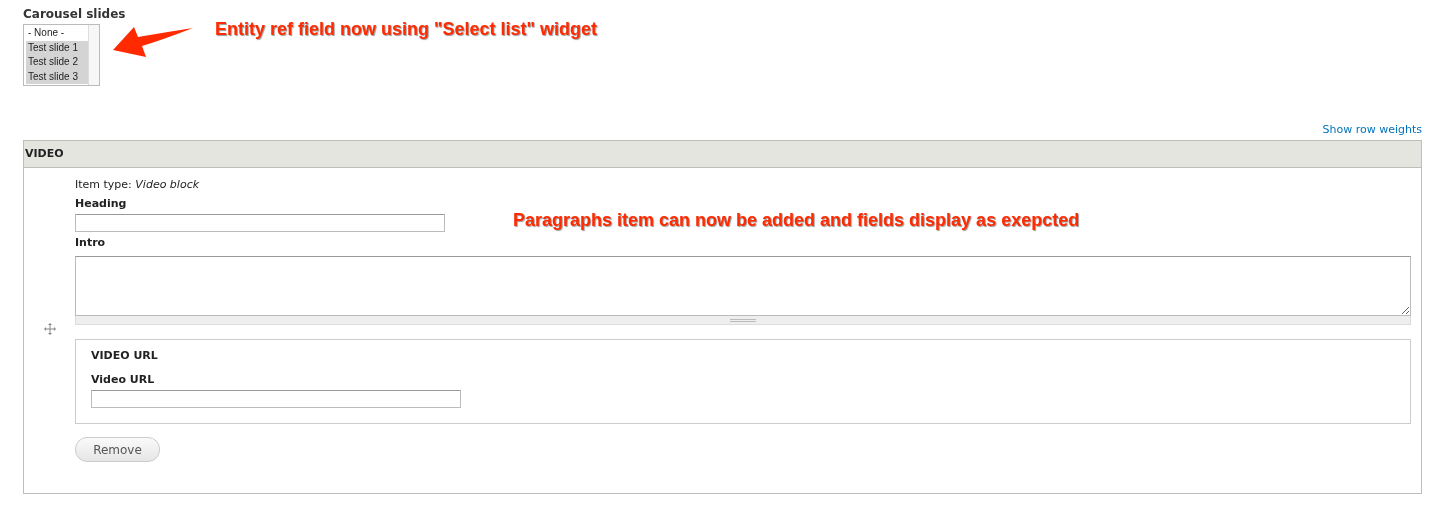 This screenshot has height=506, width=1449. Describe the element at coordinates (1372, 130) in the screenshot. I see `show-row-weights-link: Show row weights` at that location.